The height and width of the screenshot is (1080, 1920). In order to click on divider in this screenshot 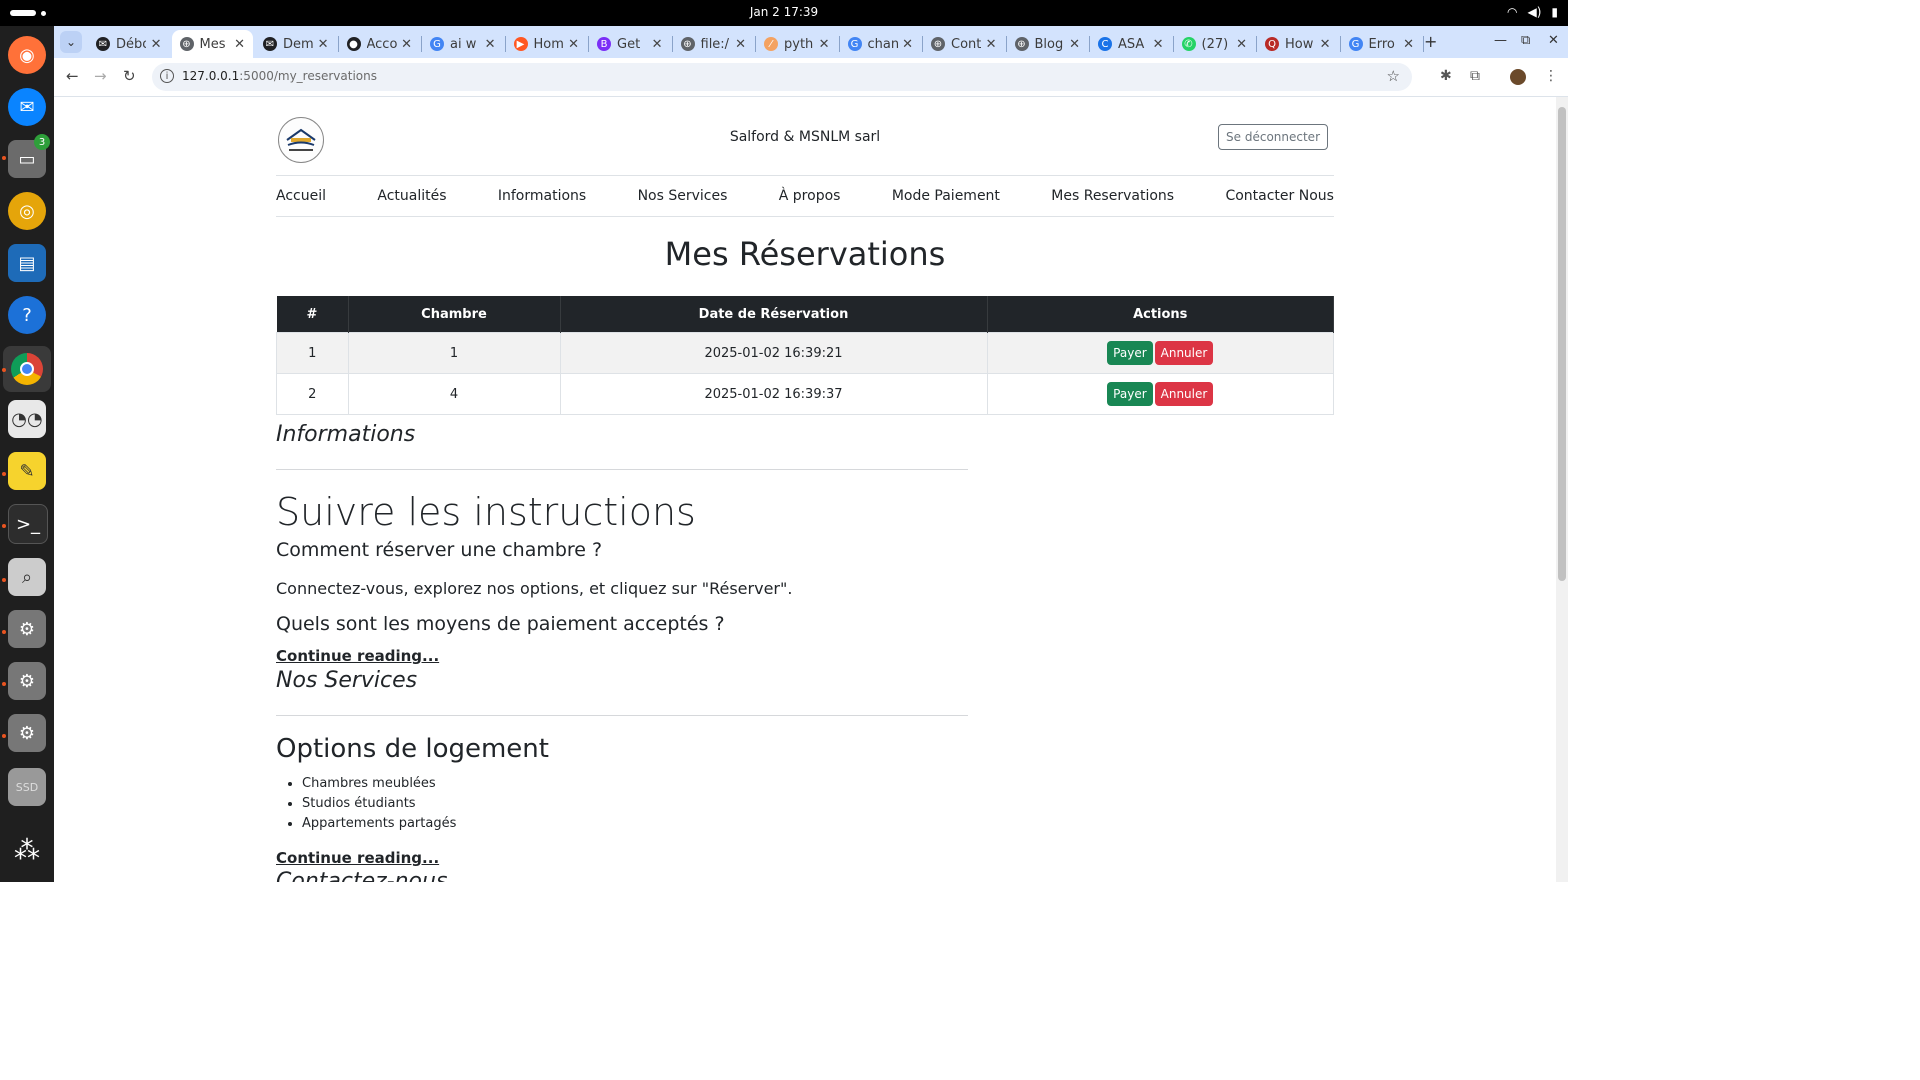, I will do `click(622, 715)`.